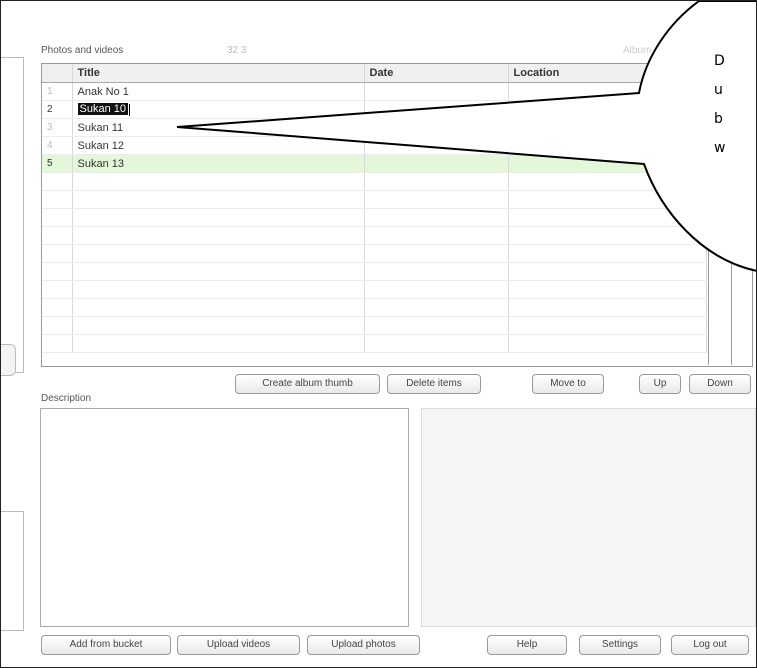 Image resolution: width=757 pixels, height=668 pixels. What do you see at coordinates (568, 384) in the screenshot?
I see `move-to-button: Move to` at bounding box center [568, 384].